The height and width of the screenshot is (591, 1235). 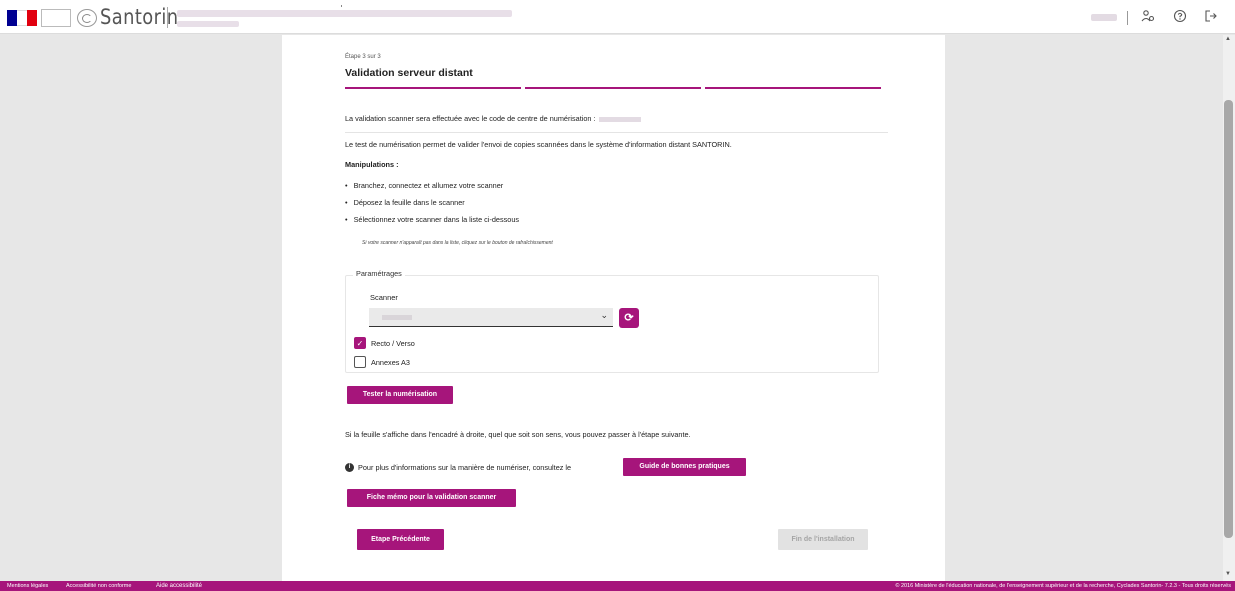 What do you see at coordinates (56, 18) in the screenshot?
I see `ministry-logo` at bounding box center [56, 18].